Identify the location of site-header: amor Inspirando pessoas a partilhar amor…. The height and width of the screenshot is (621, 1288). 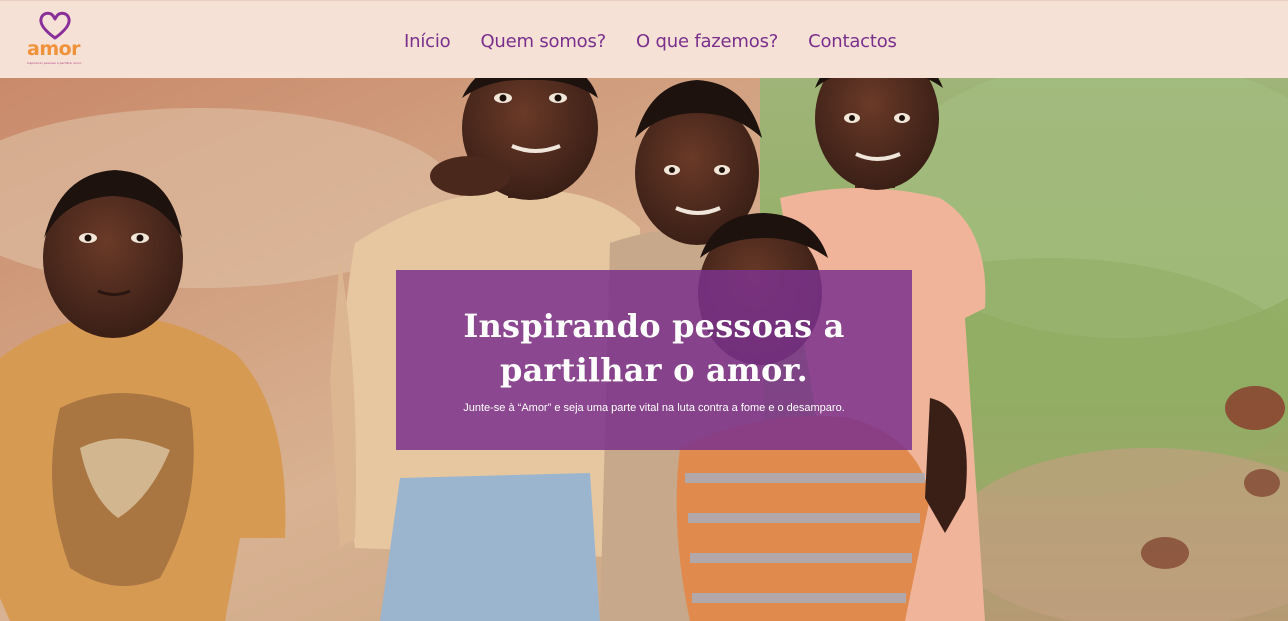
(644, 39).